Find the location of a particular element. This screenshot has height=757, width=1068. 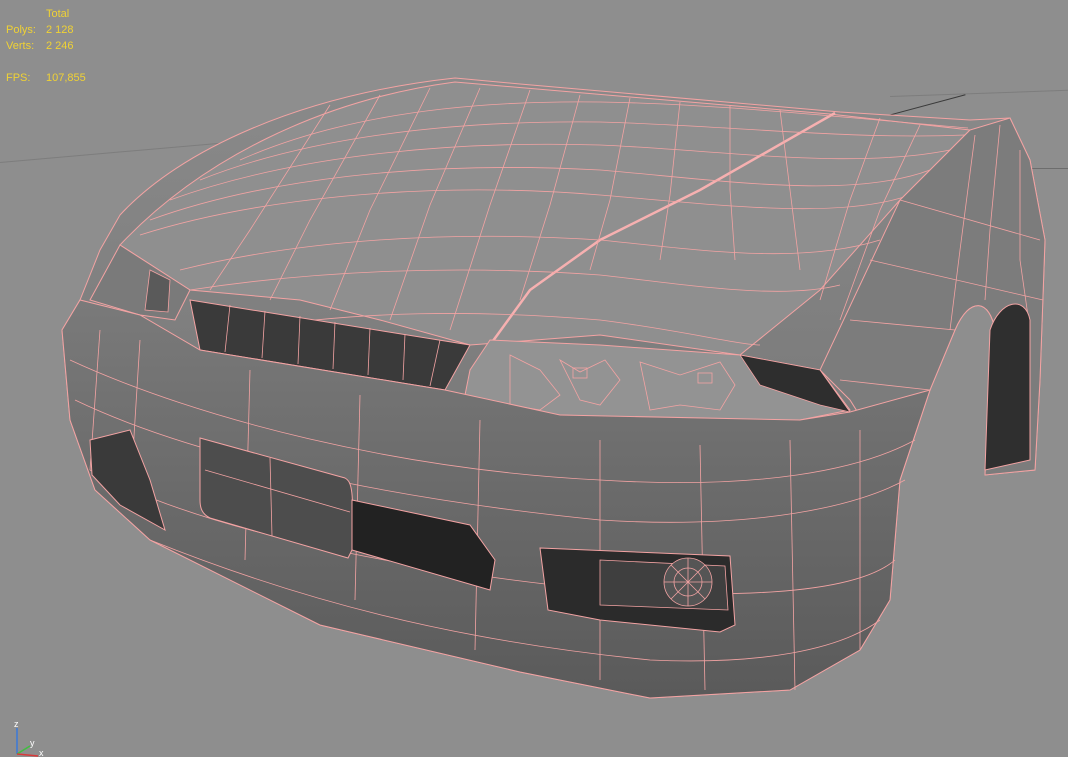

y-axis-line is located at coordinates (23, 750).